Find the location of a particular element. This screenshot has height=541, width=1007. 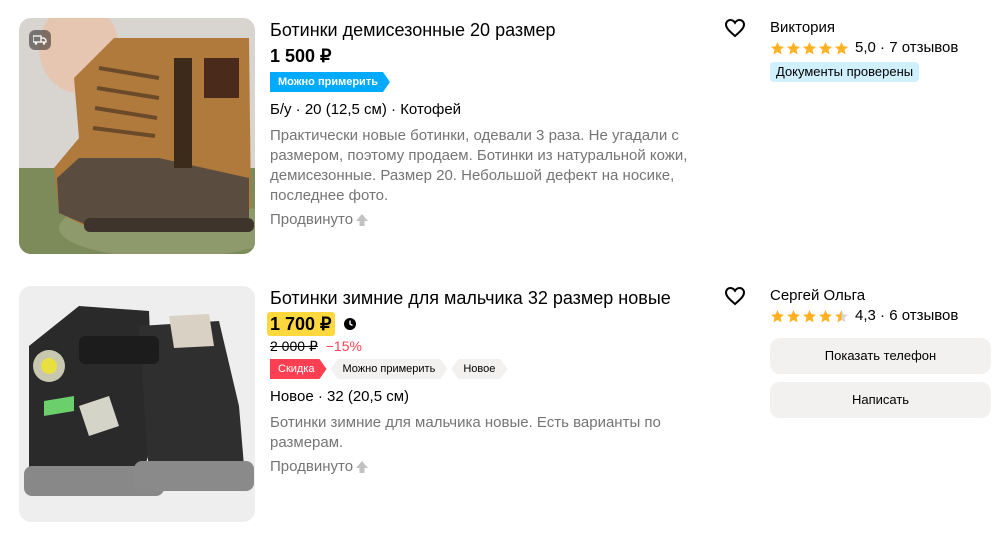

reviews-link: 6 отзывов is located at coordinates (923, 316).